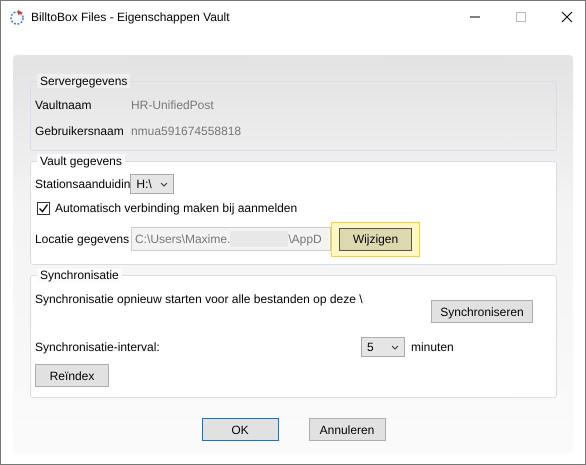 The image size is (586, 465). I want to click on field-label: Gebruikersnaam, so click(80, 131).